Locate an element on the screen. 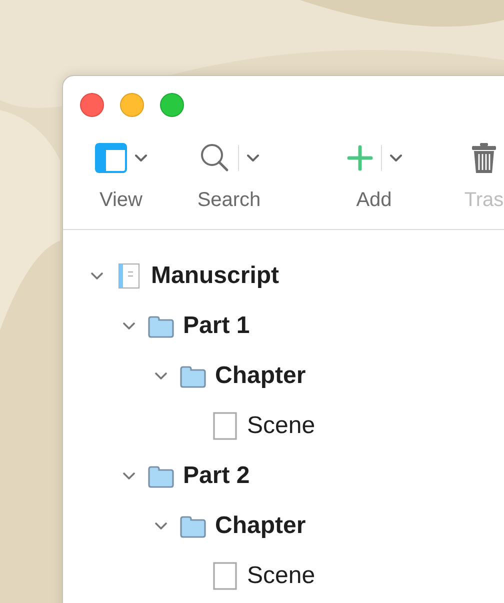  toolbar-button: Add is located at coordinates (374, 184).